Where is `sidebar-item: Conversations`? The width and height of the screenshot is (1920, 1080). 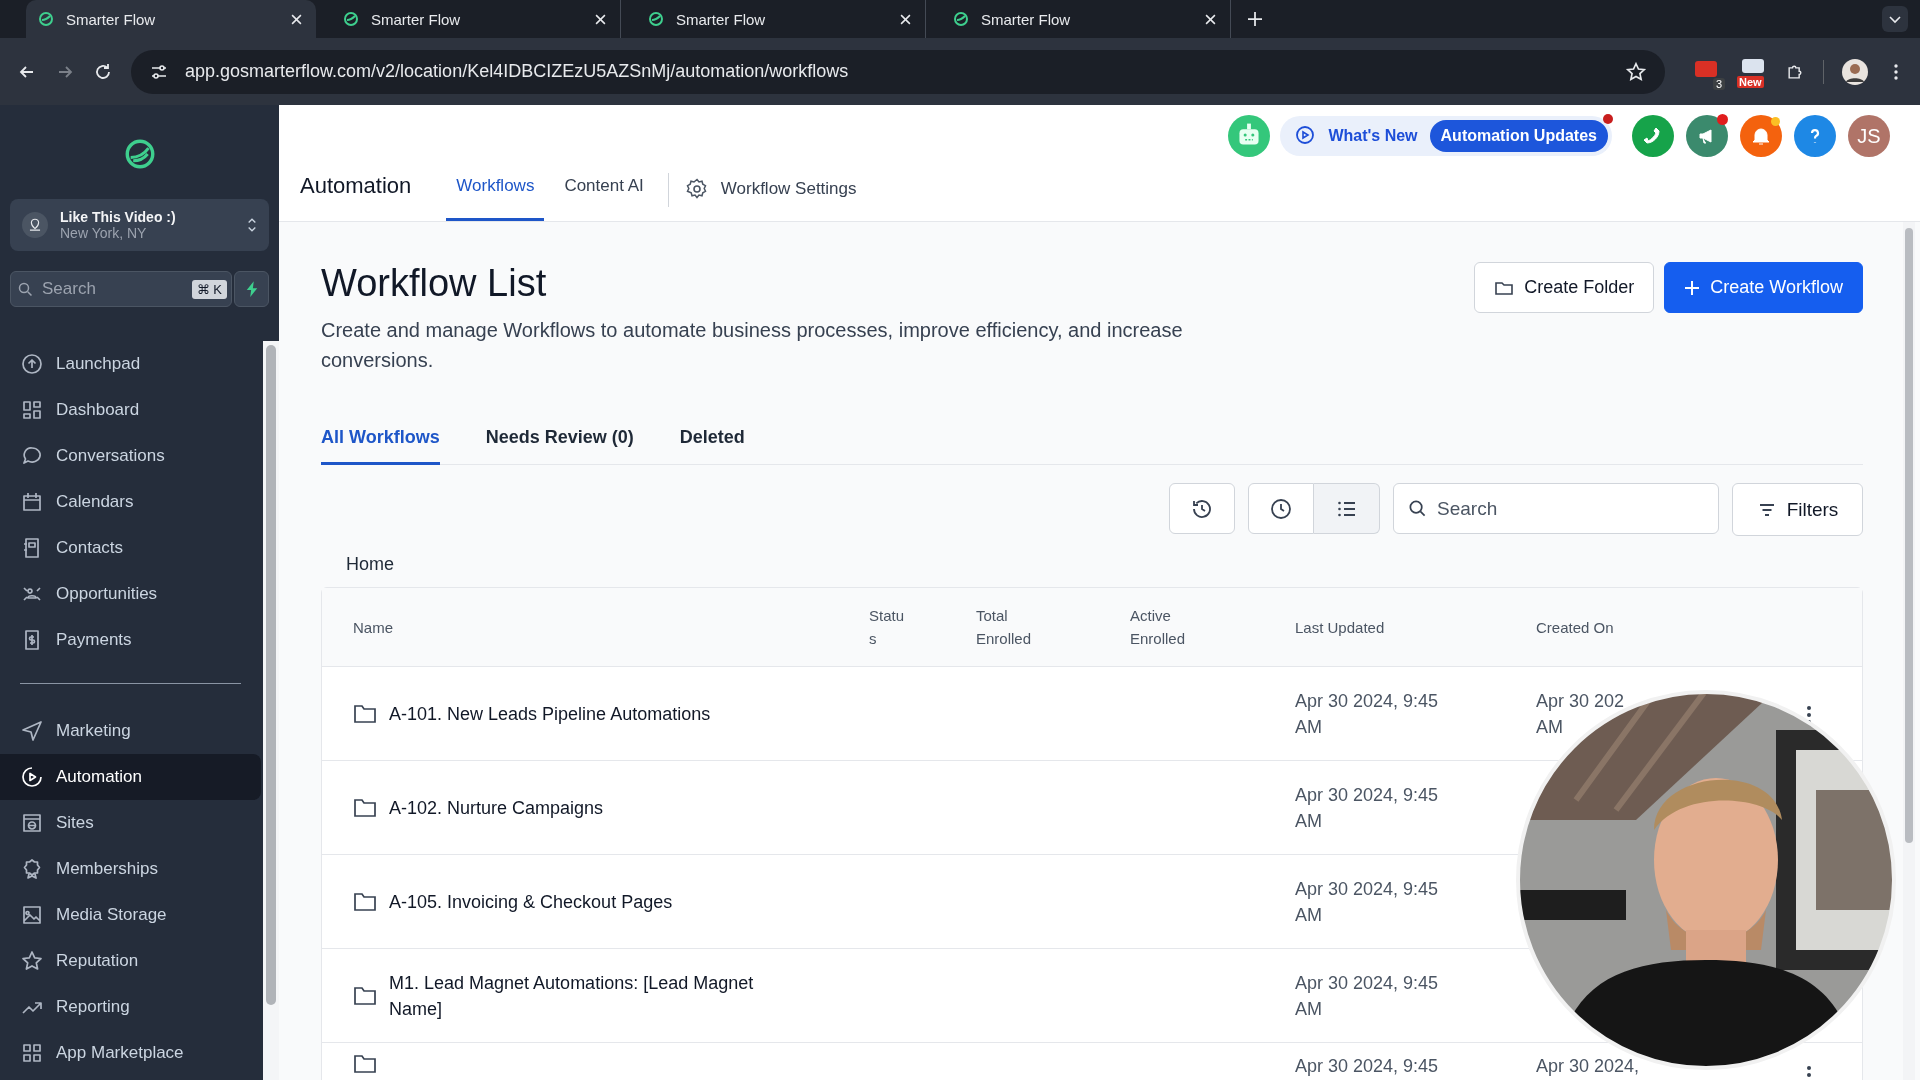 sidebar-item: Conversations is located at coordinates (130, 456).